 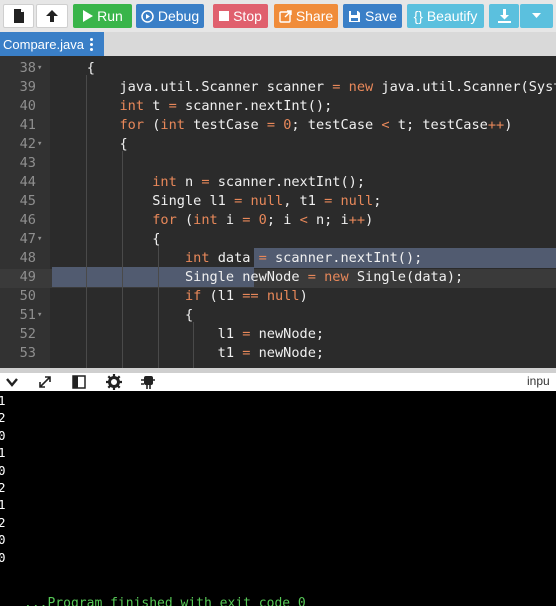 What do you see at coordinates (27, 220) in the screenshot?
I see `line-number: 46` at bounding box center [27, 220].